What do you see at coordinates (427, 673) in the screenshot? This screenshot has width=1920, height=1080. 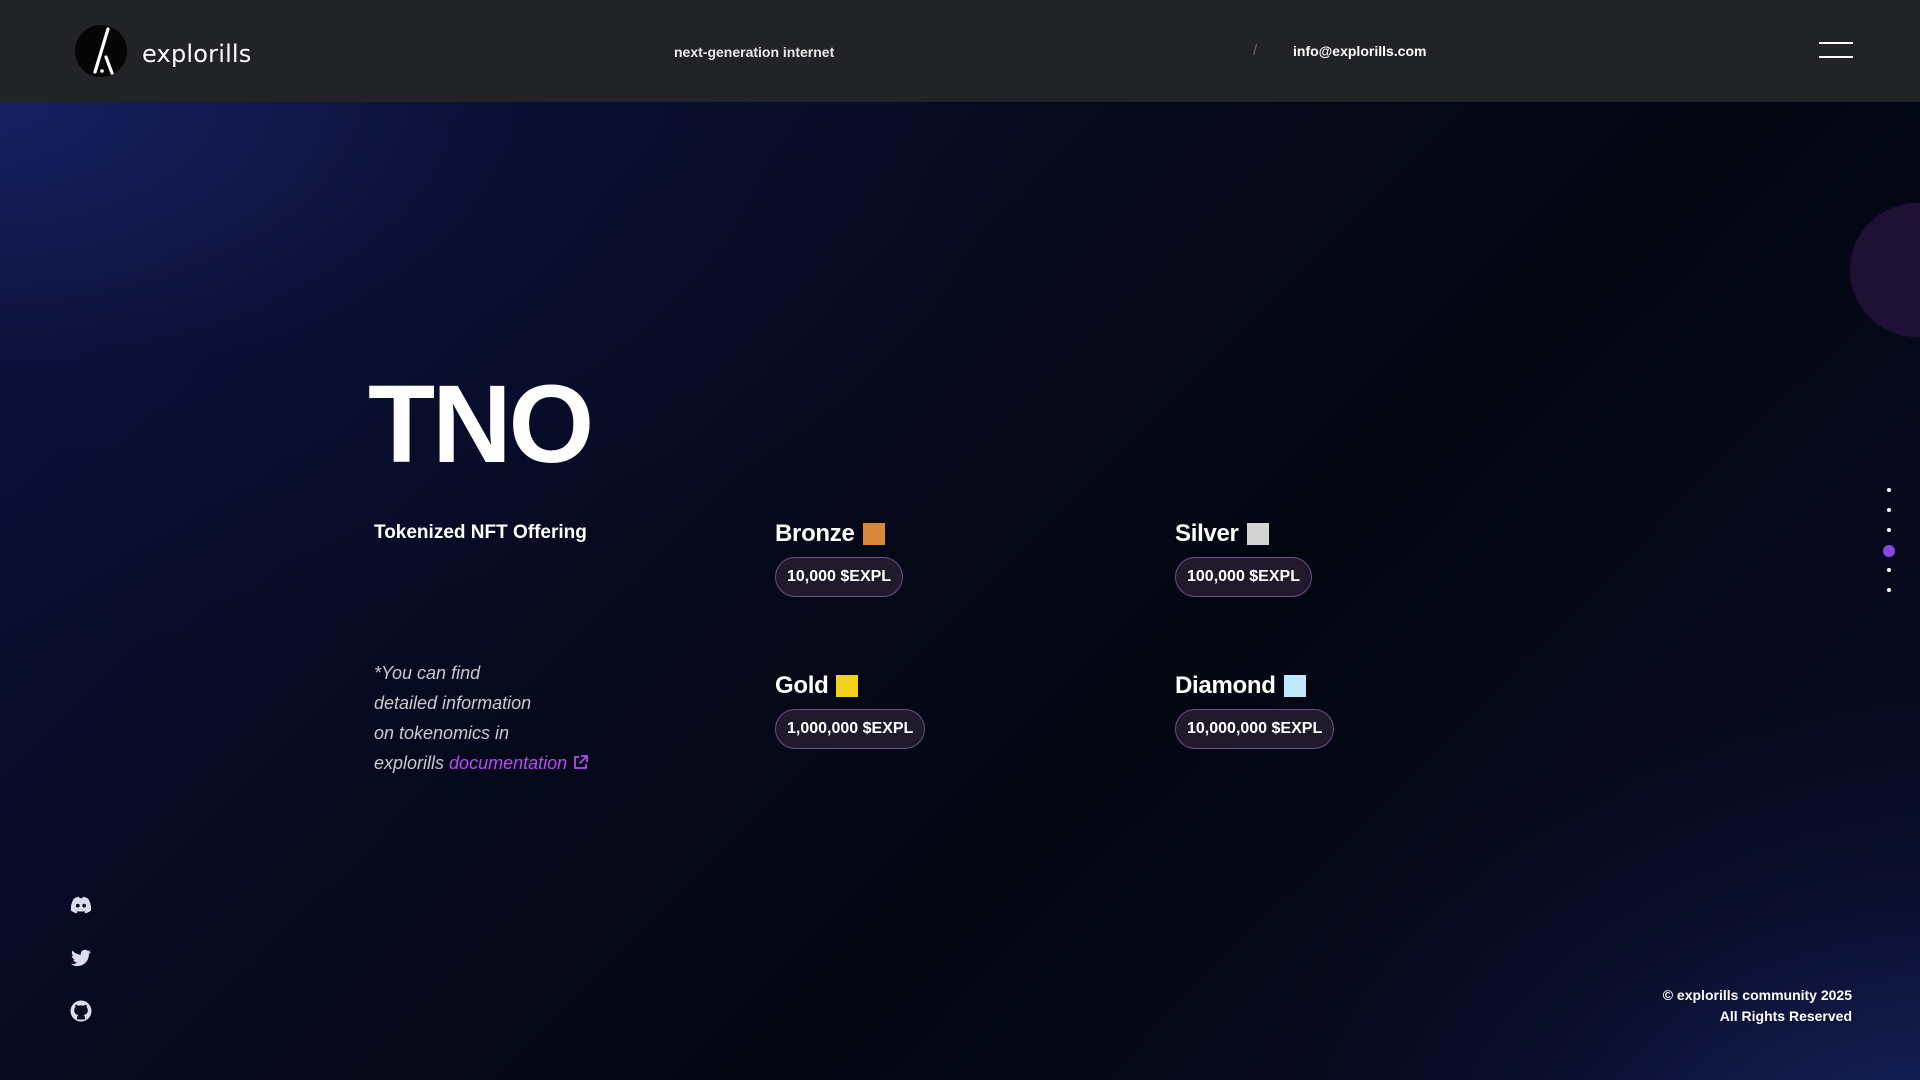 I see `note-line: *You can find` at bounding box center [427, 673].